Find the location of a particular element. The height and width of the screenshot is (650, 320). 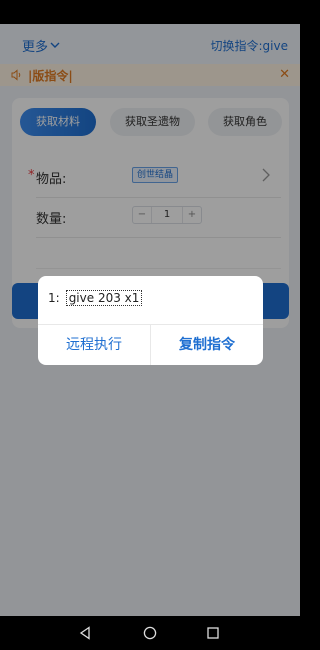

copy-command-button: 复制指令 is located at coordinates (207, 345).